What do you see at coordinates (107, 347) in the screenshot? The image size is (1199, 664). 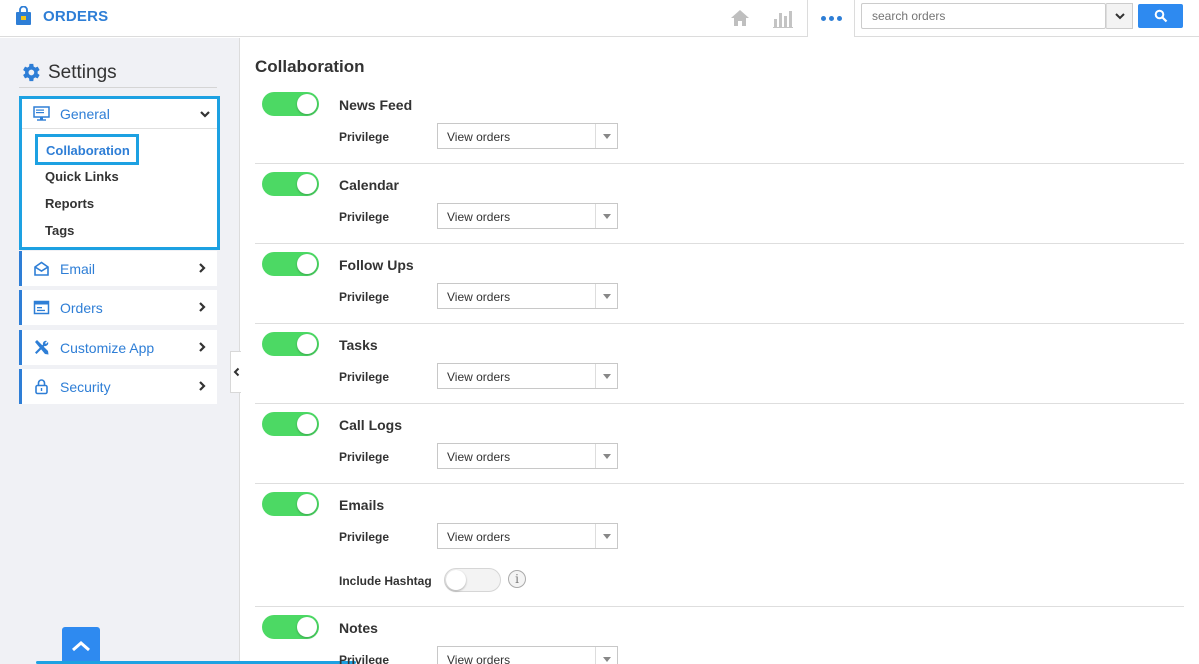 I see `sidebar-item-label: Customize App` at bounding box center [107, 347].